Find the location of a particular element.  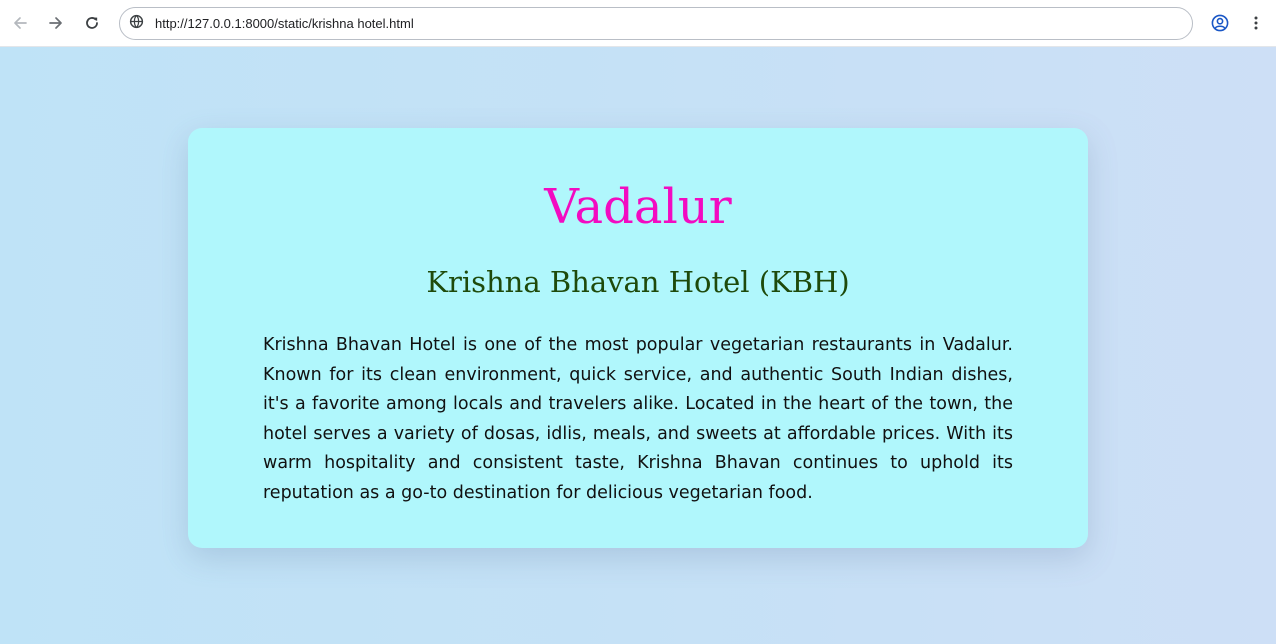

arrow-left-icon is located at coordinates (20, 23).